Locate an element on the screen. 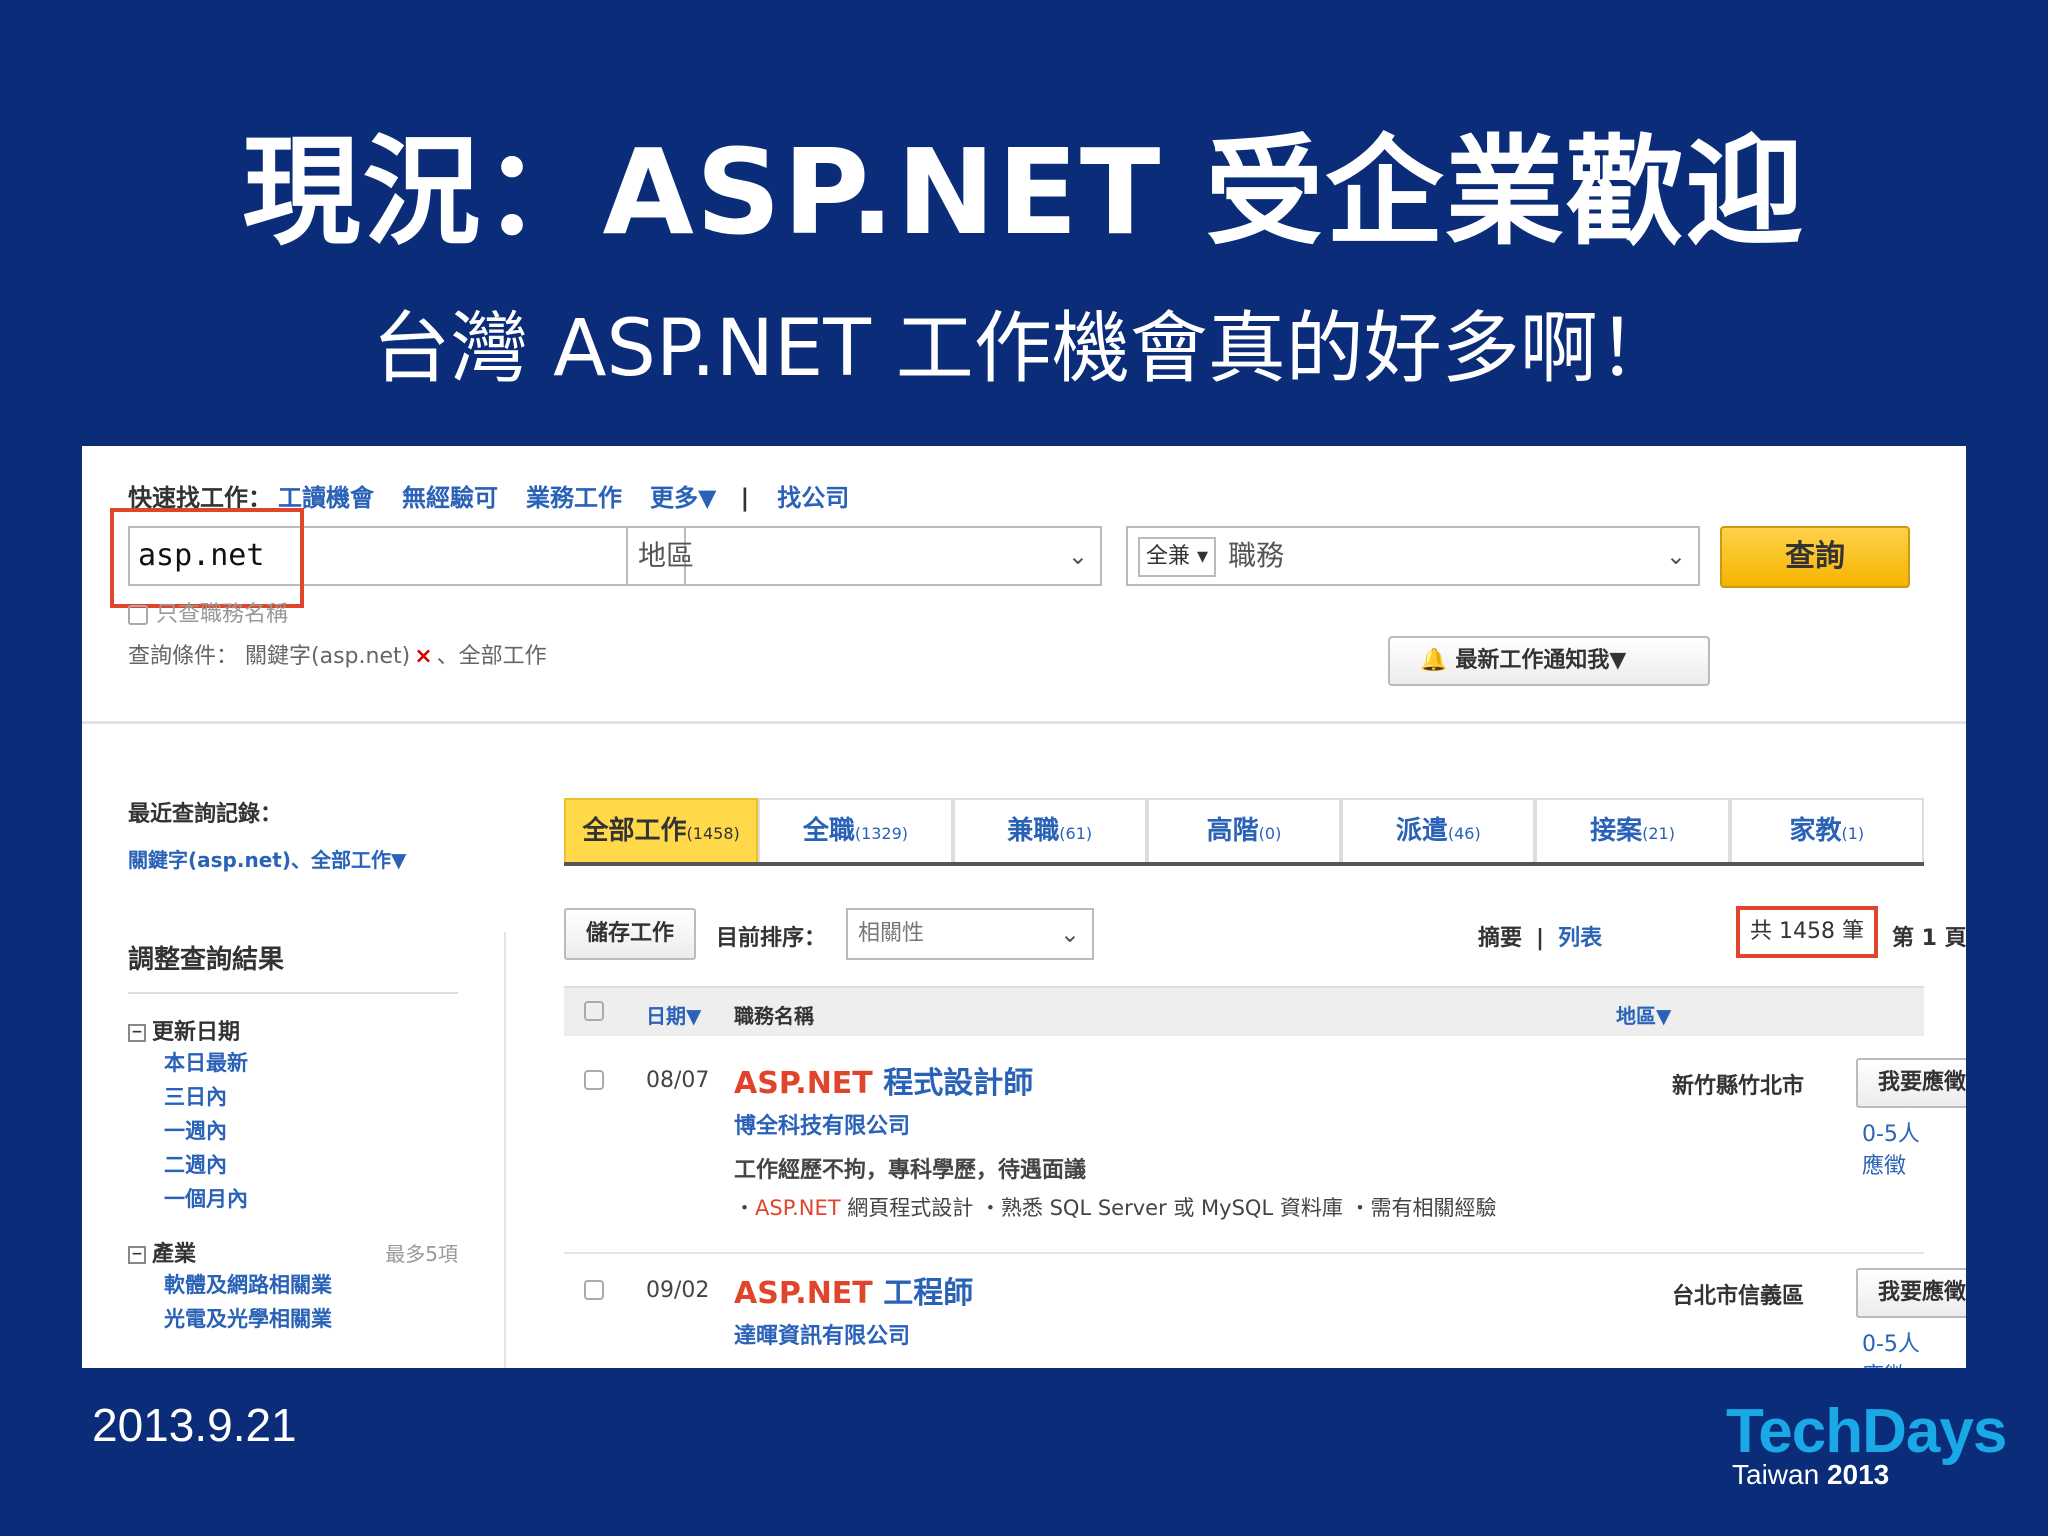 Image resolution: width=2048 pixels, height=1536 pixels. filter-item-1month: 一個月內 is located at coordinates (311, 1199).